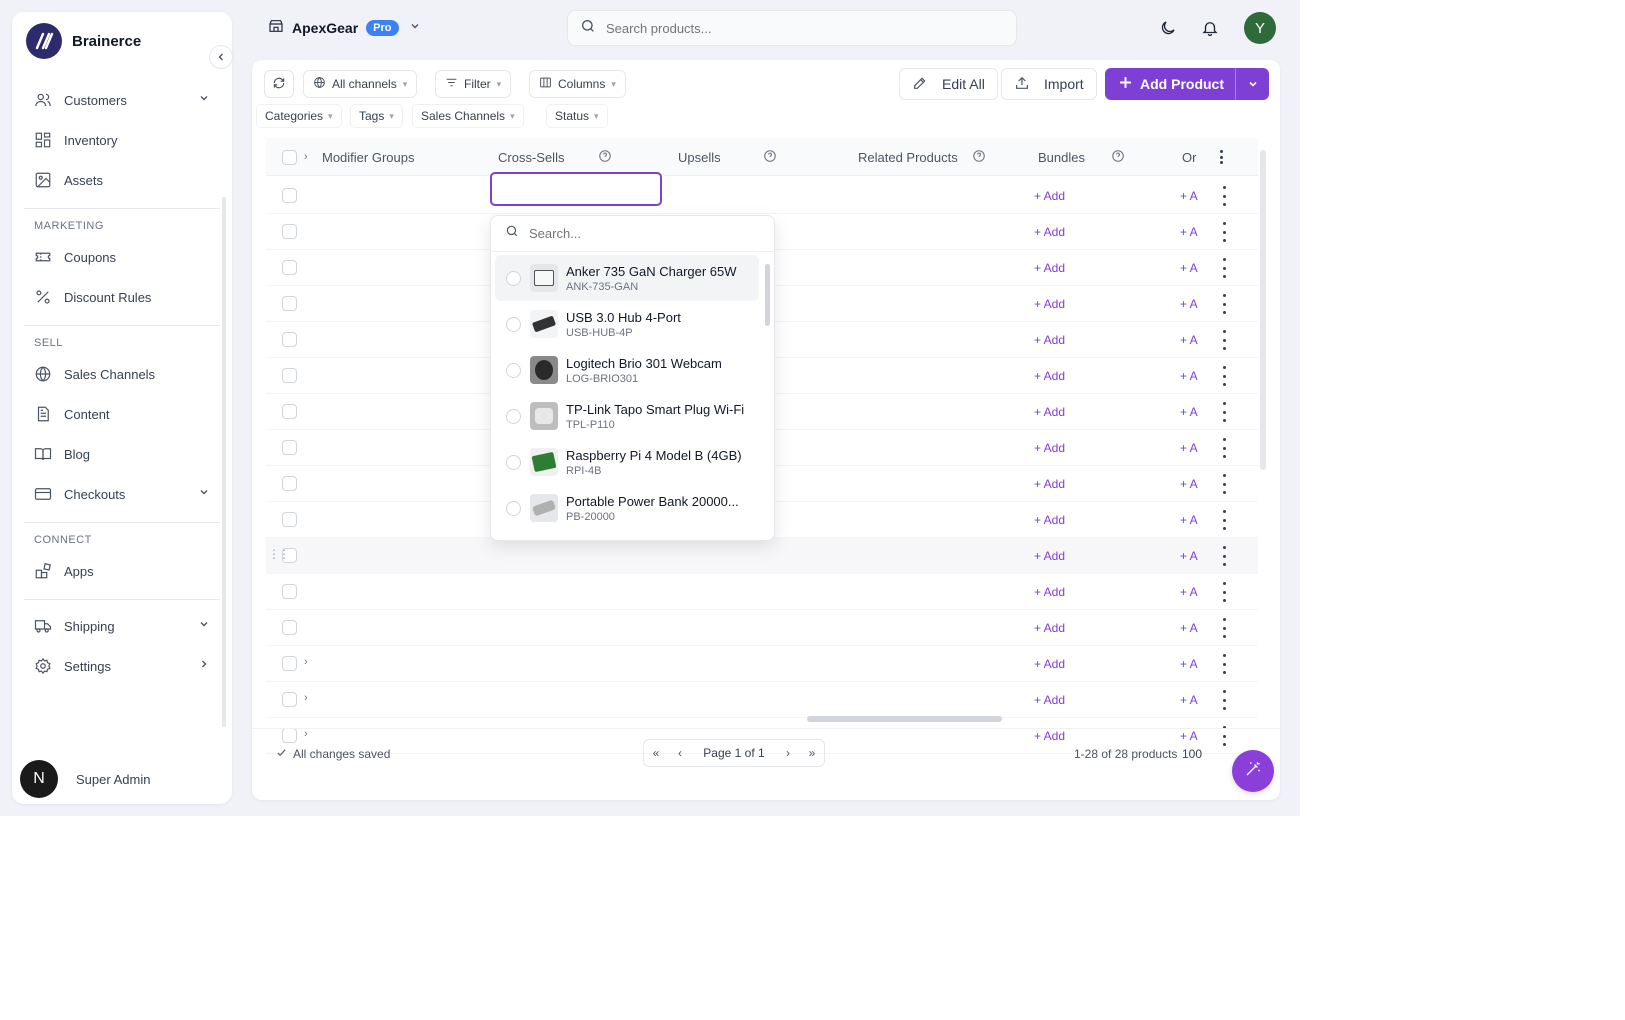 The height and width of the screenshot is (1020, 1625). I want to click on column-upsells: Upsells, so click(727, 157).